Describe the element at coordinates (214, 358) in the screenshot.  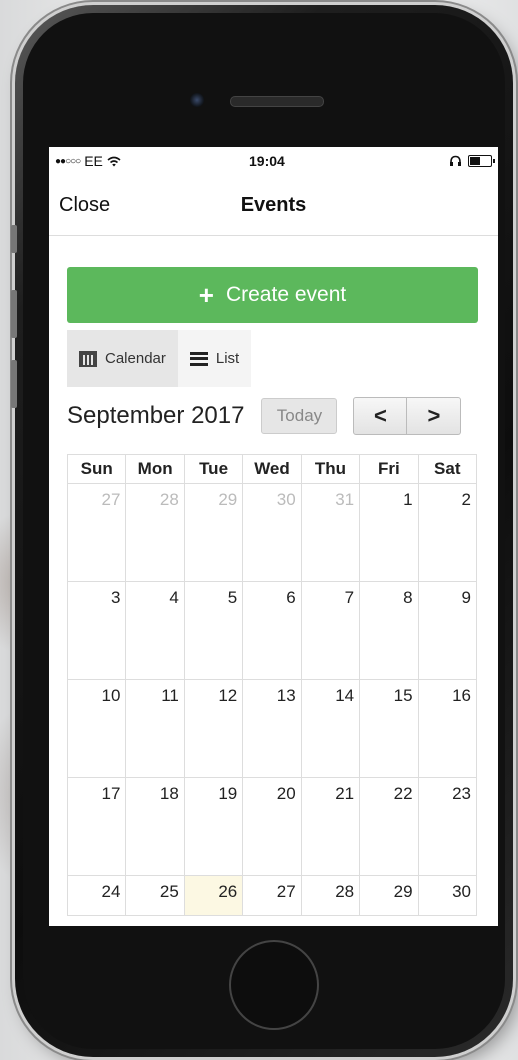
I see `tab-list: List` at that location.